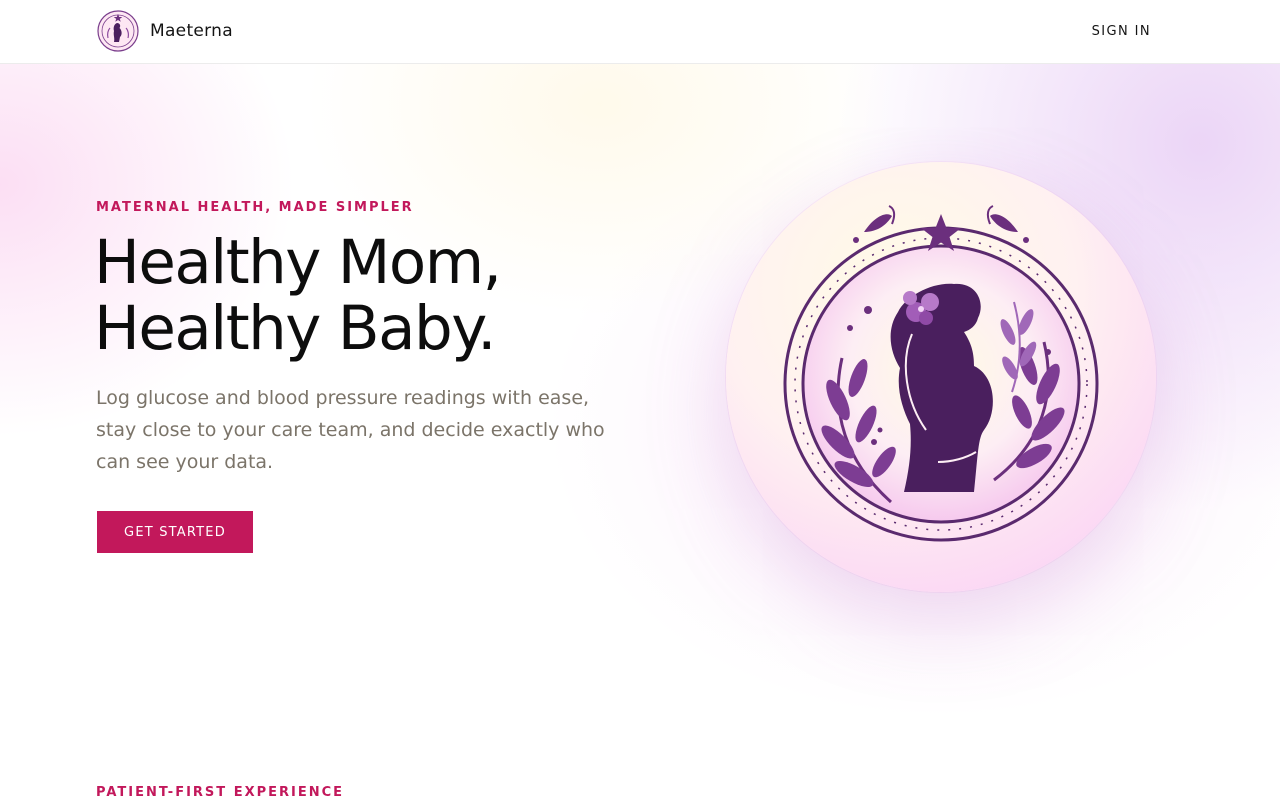  Describe the element at coordinates (941, 373) in the screenshot. I see `pregnant-woman-emblem-icon` at that location.